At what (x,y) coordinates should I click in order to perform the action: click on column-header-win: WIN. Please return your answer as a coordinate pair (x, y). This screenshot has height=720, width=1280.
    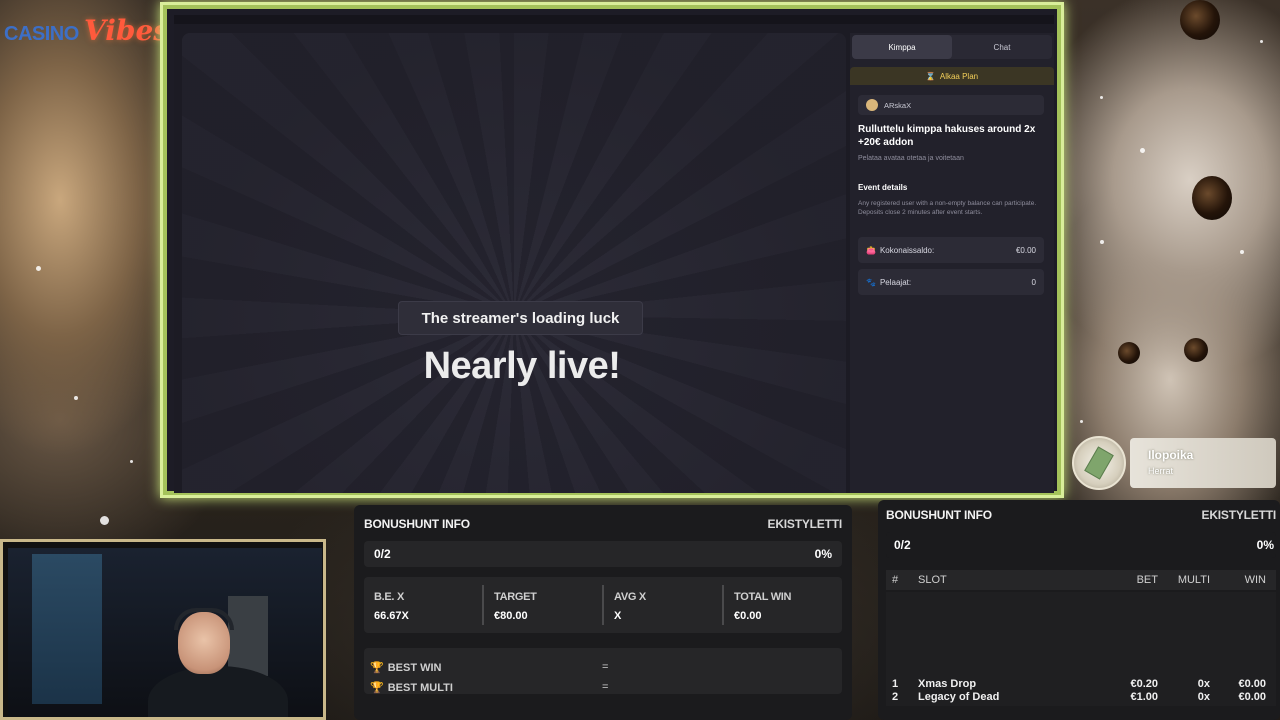
    Looking at the image, I should click on (1255, 580).